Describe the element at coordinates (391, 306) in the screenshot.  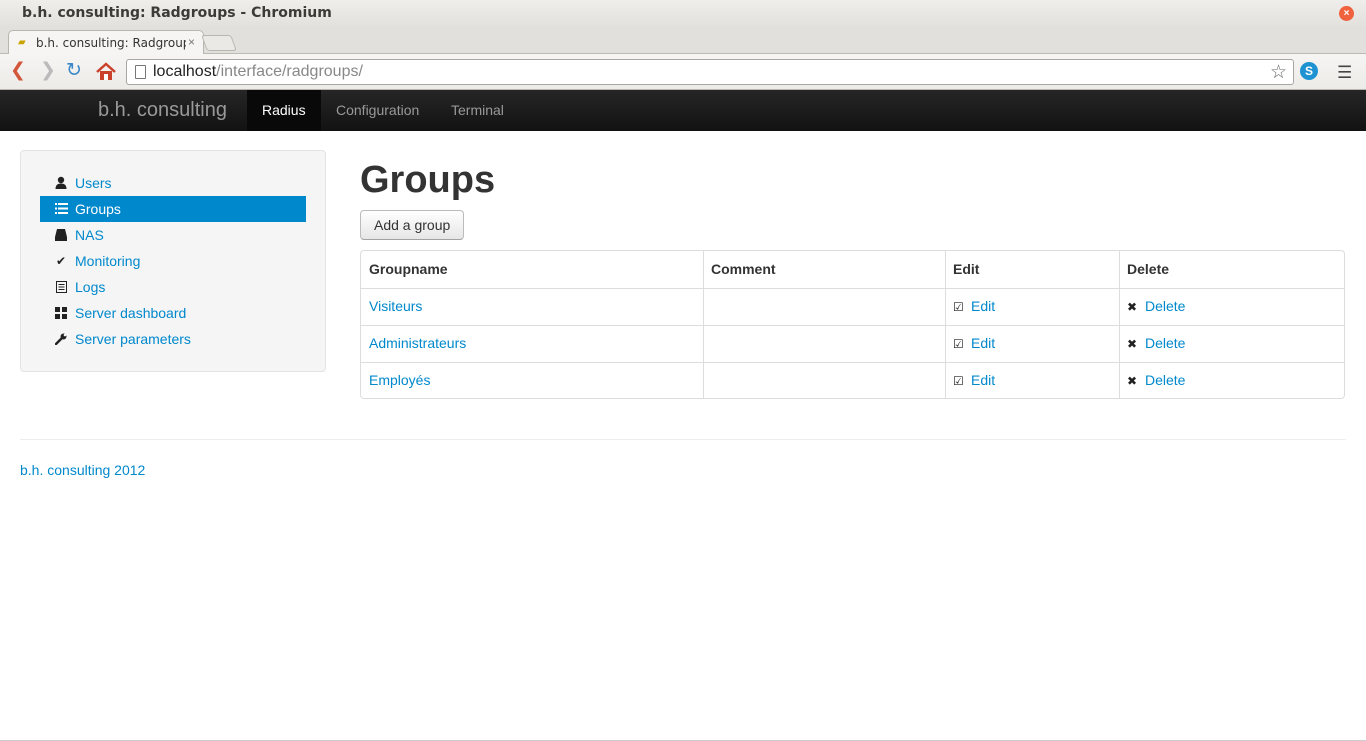
I see `group-link: Visiteurs` at that location.